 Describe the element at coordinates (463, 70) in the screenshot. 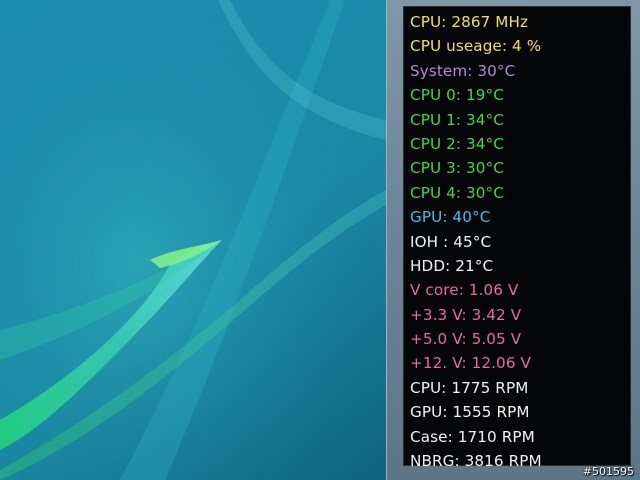

I see `monitor-reading: System: 30°C` at that location.